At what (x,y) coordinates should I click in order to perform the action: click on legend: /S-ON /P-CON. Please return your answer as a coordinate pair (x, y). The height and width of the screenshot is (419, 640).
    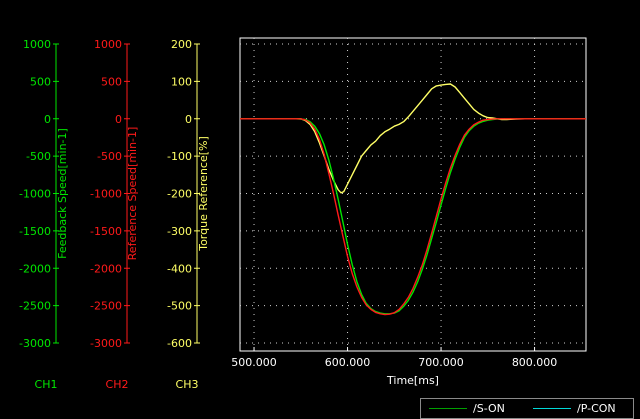
    Looking at the image, I should click on (527, 408).